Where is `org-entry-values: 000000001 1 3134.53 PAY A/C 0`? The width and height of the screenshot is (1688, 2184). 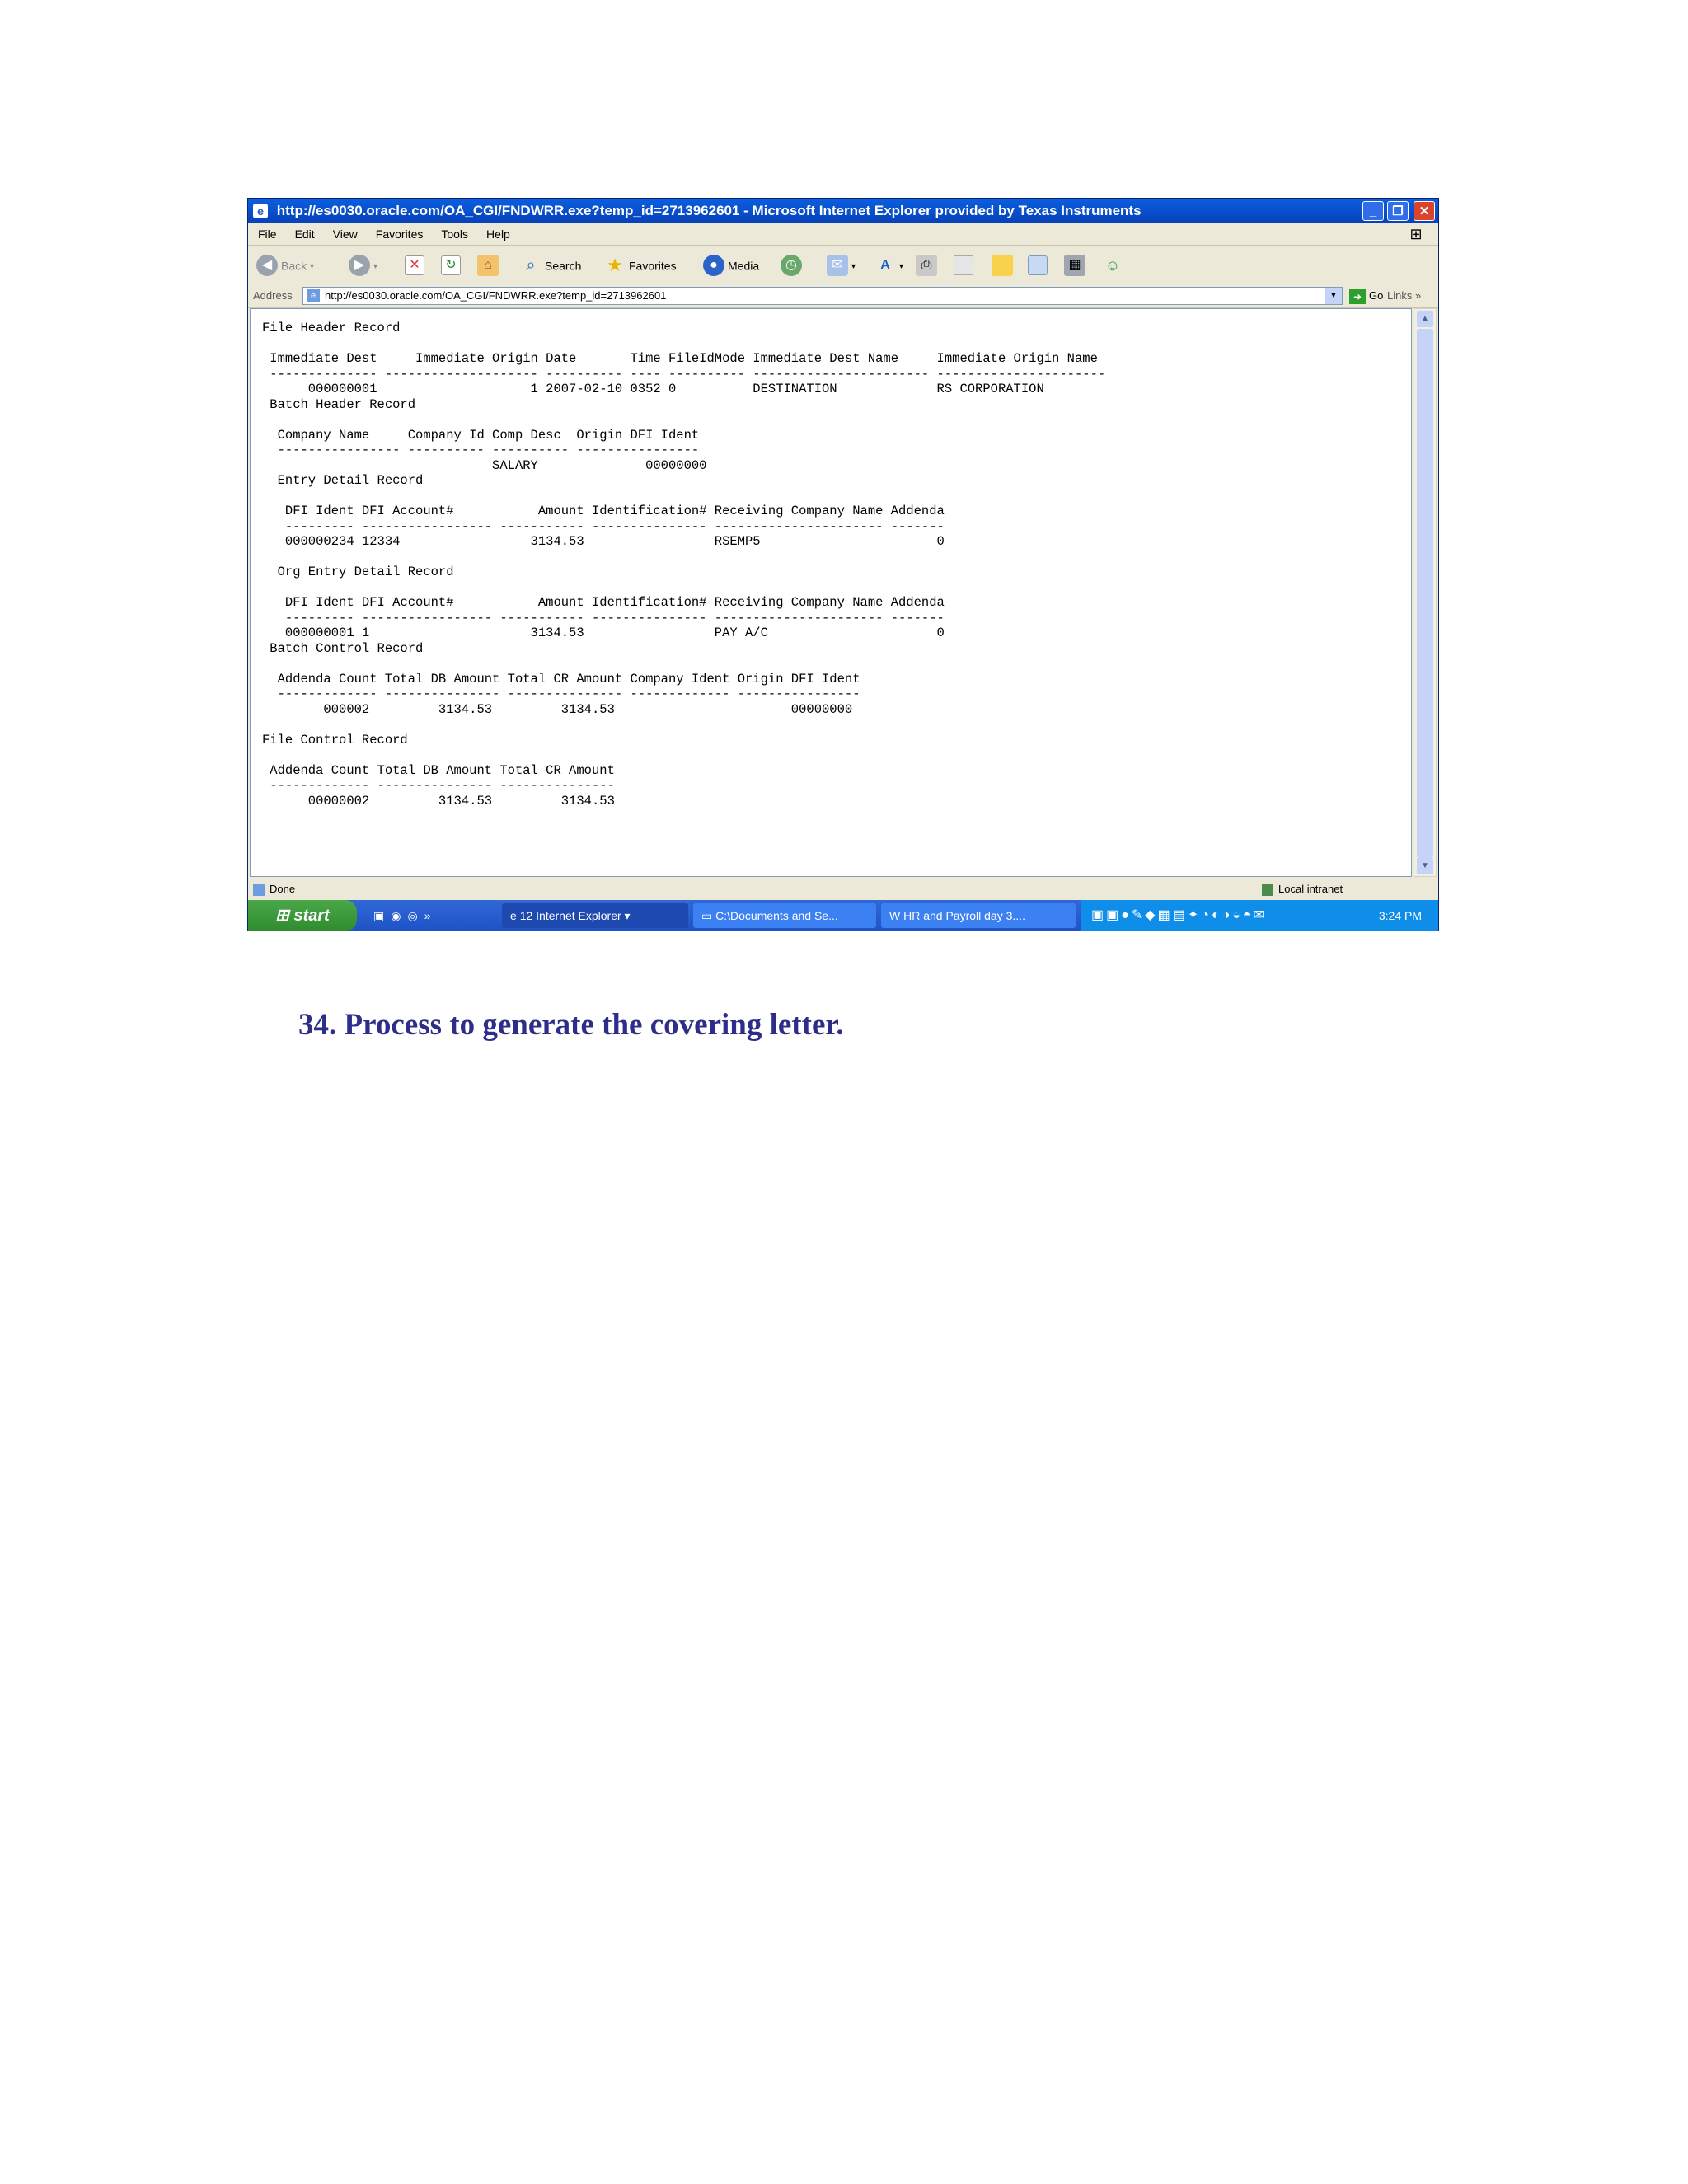 org-entry-values: 000000001 1 3134.53 PAY A/C 0 is located at coordinates (603, 633).